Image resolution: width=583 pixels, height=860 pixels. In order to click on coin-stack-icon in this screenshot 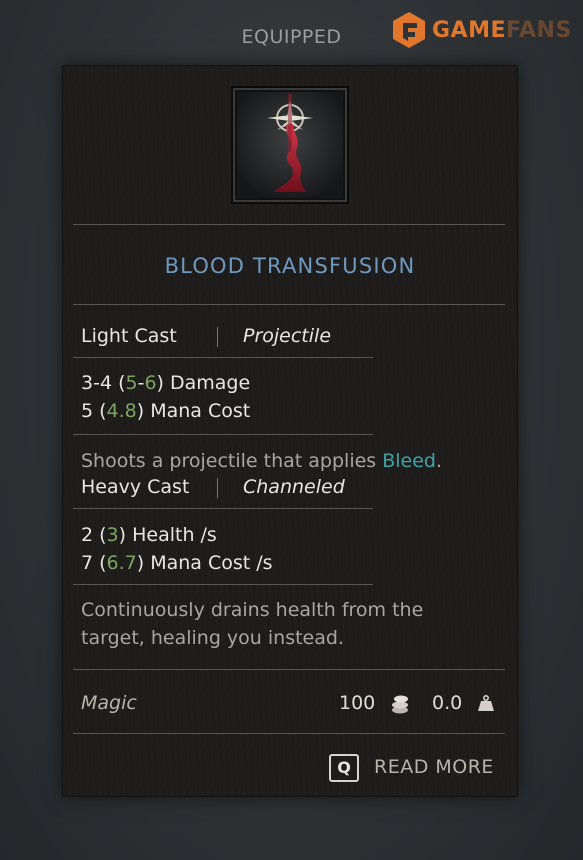, I will do `click(400, 704)`.